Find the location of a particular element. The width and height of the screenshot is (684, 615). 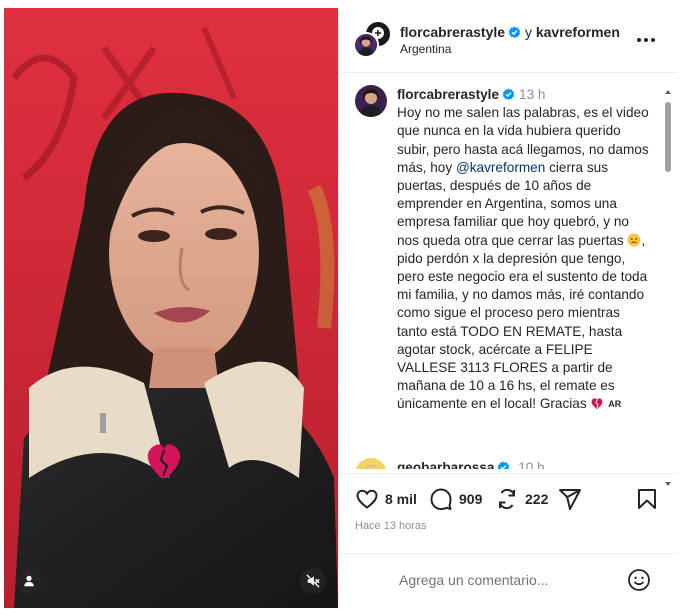

owner-avatar is located at coordinates (366, 45).